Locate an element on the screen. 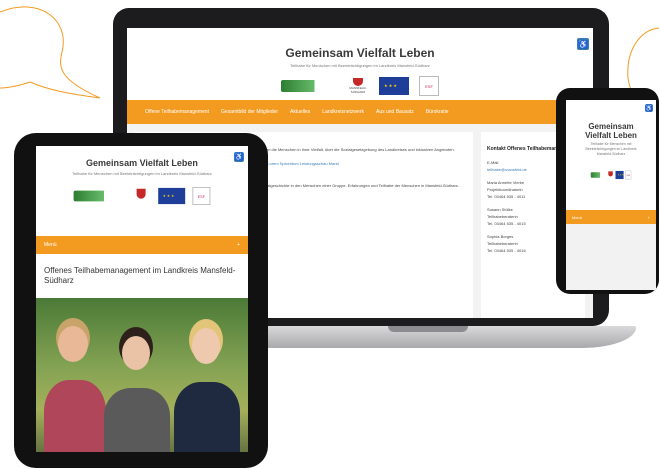 This screenshot has height=469, width=659. person-right is located at coordinates (207, 417).